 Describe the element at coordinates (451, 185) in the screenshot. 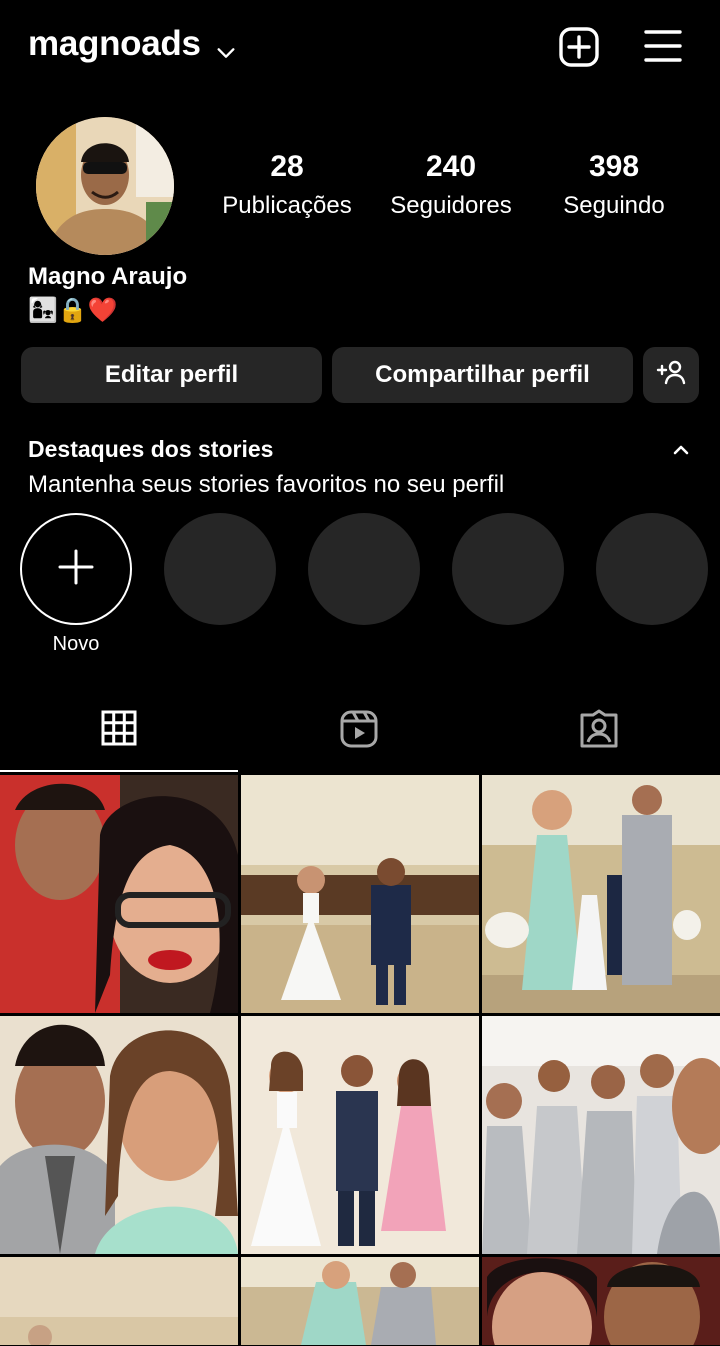

I see `stat-followers: 240 Seguidores` at that location.